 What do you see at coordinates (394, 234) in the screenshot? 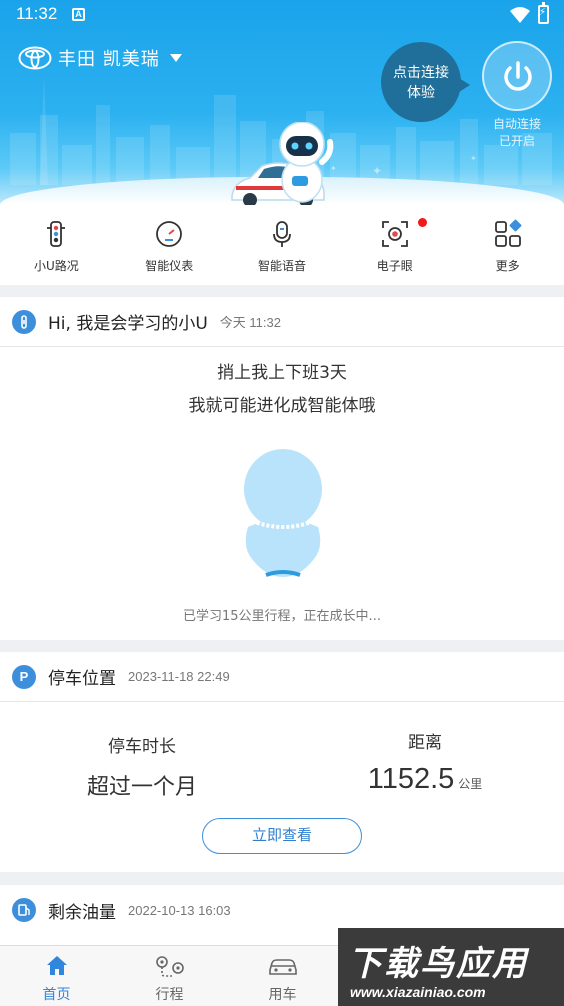
I see `camera-icon` at bounding box center [394, 234].